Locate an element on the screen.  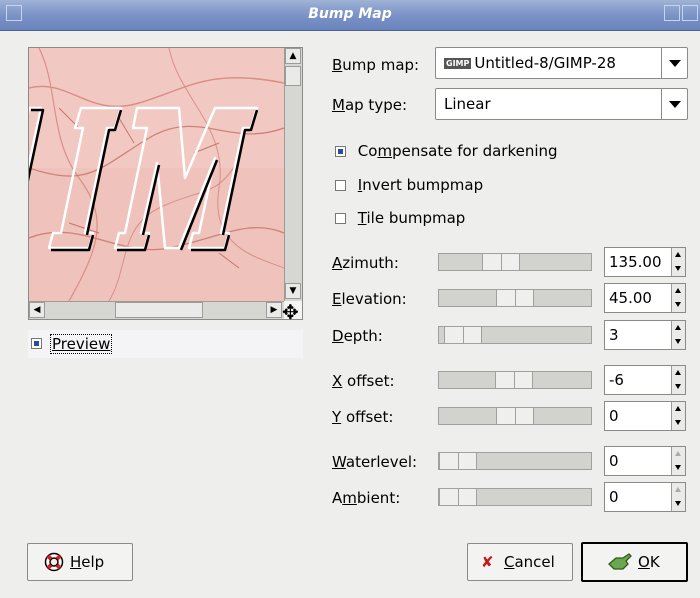
y-offset-slider-handle is located at coordinates (515, 416).